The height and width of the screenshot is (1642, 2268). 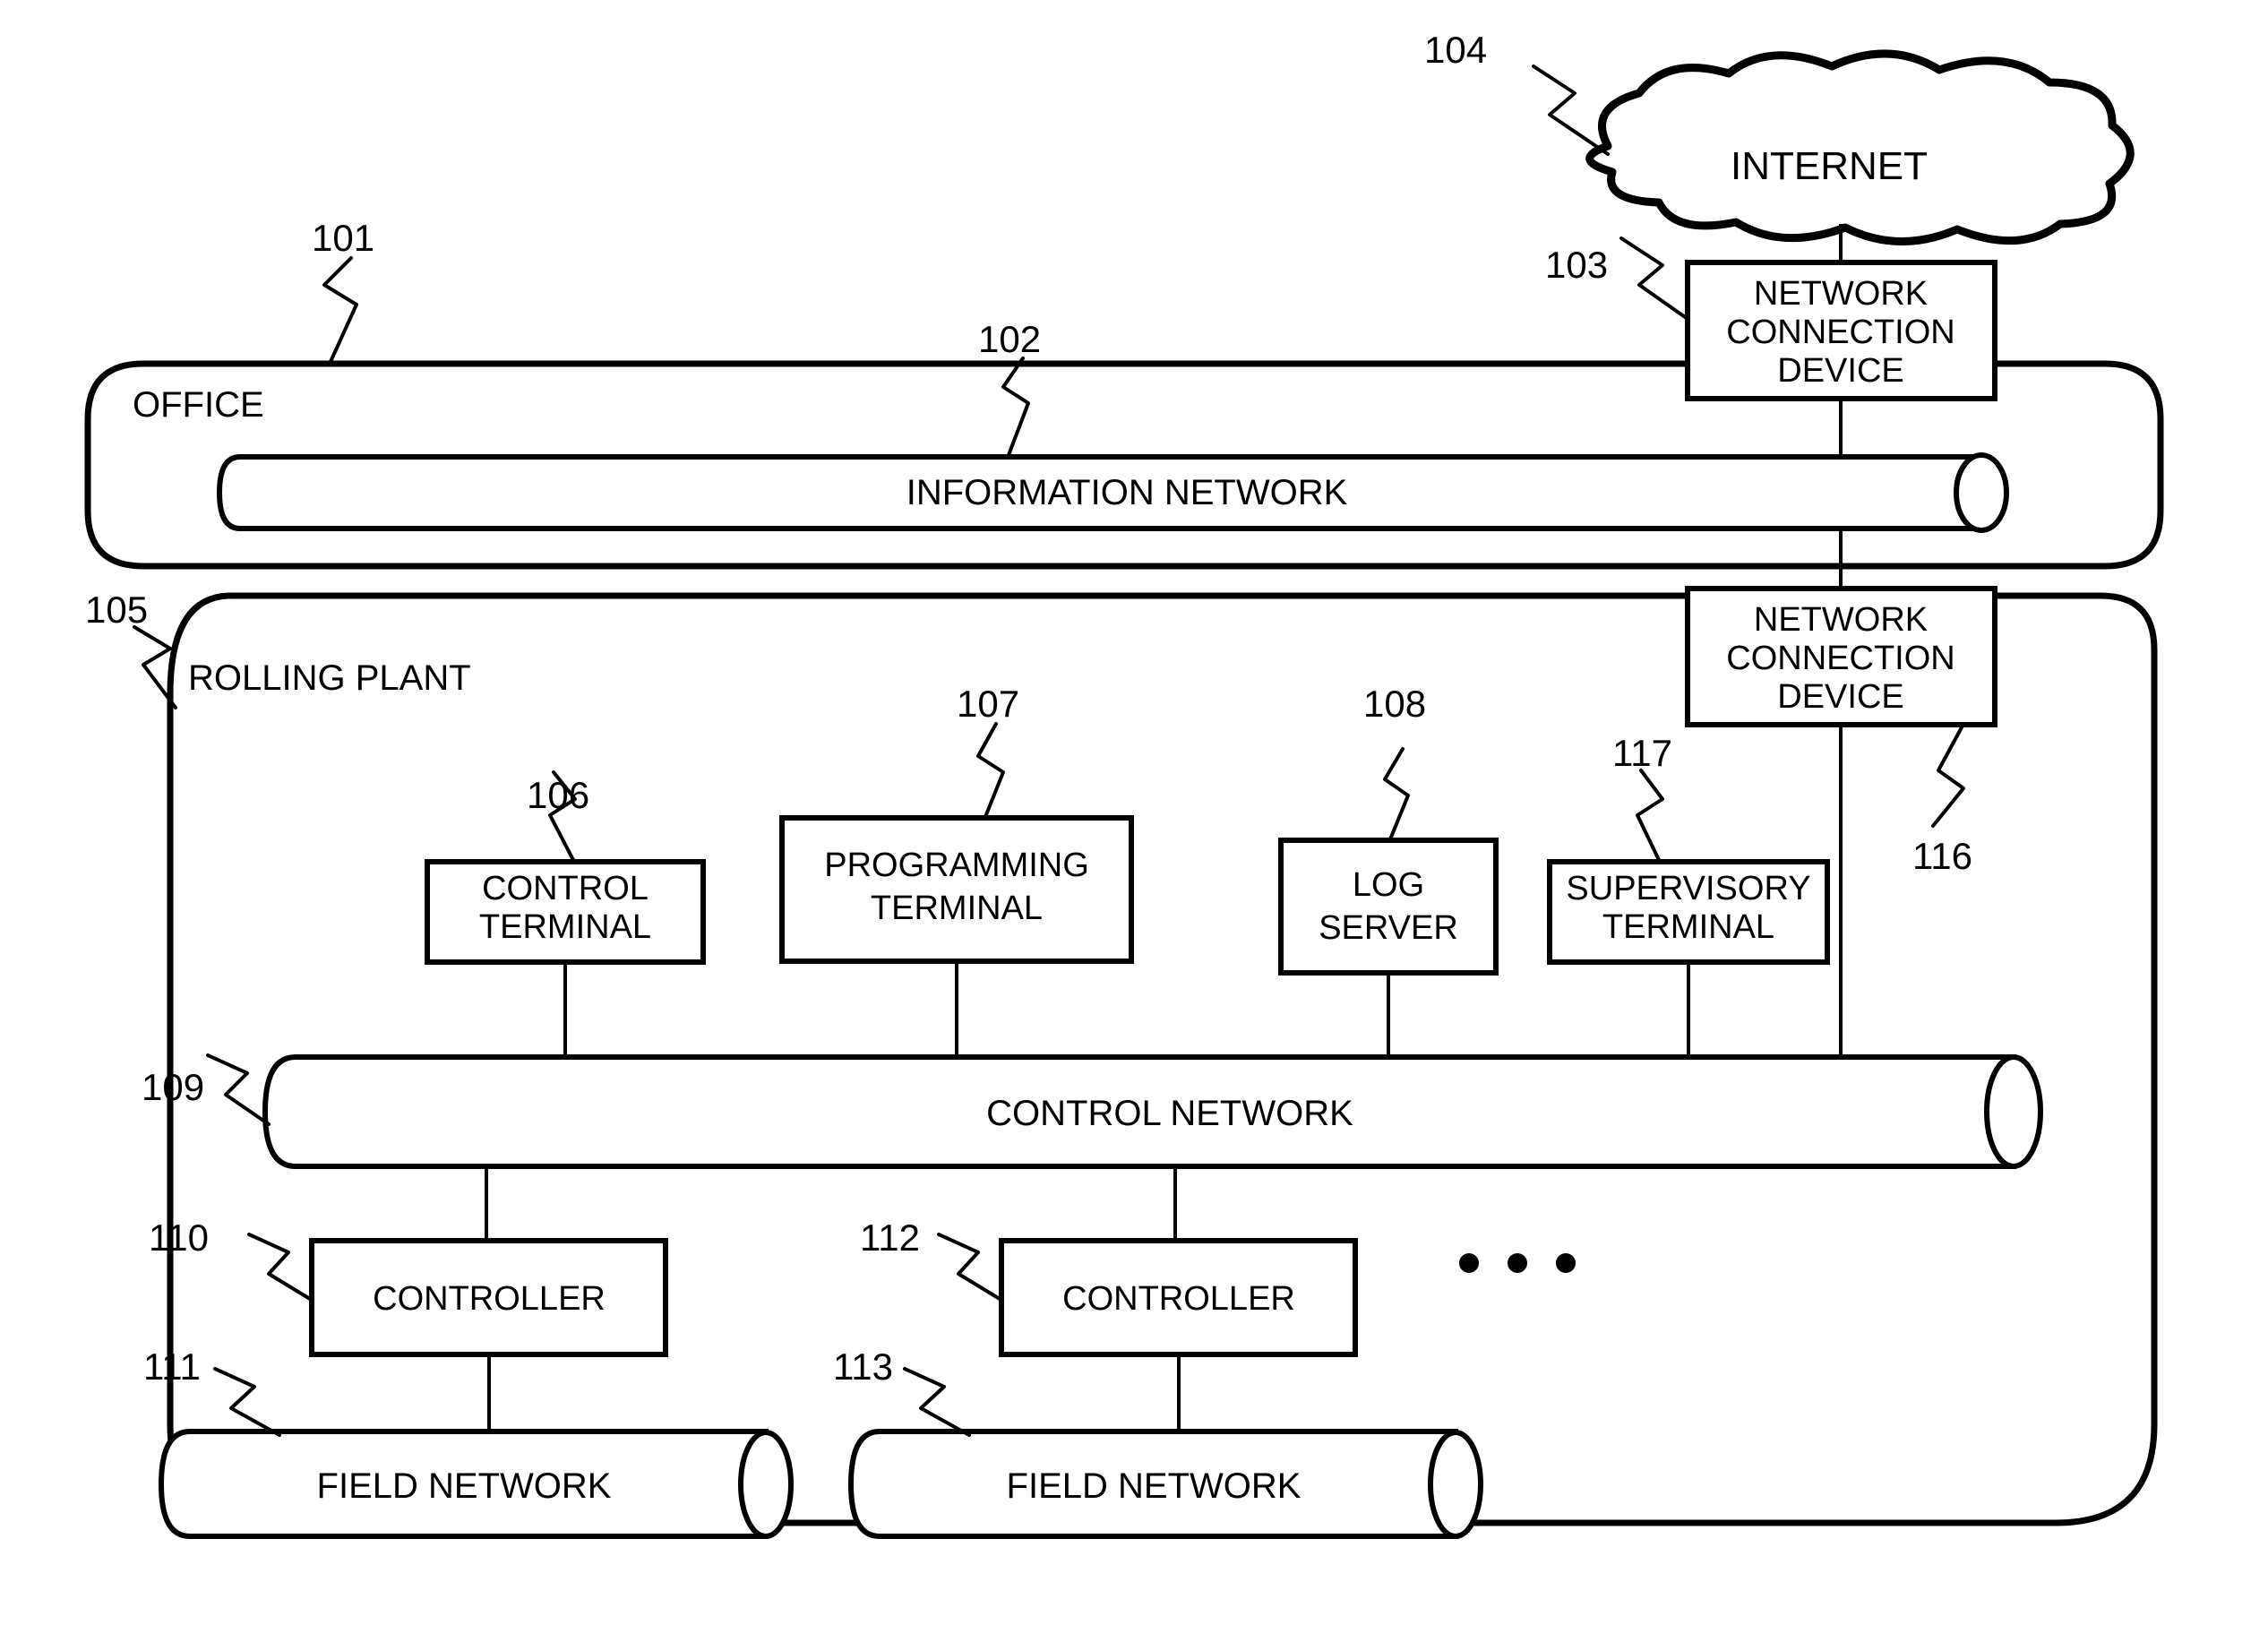 What do you see at coordinates (969, 1267) in the screenshot?
I see `ref-112-leader` at bounding box center [969, 1267].